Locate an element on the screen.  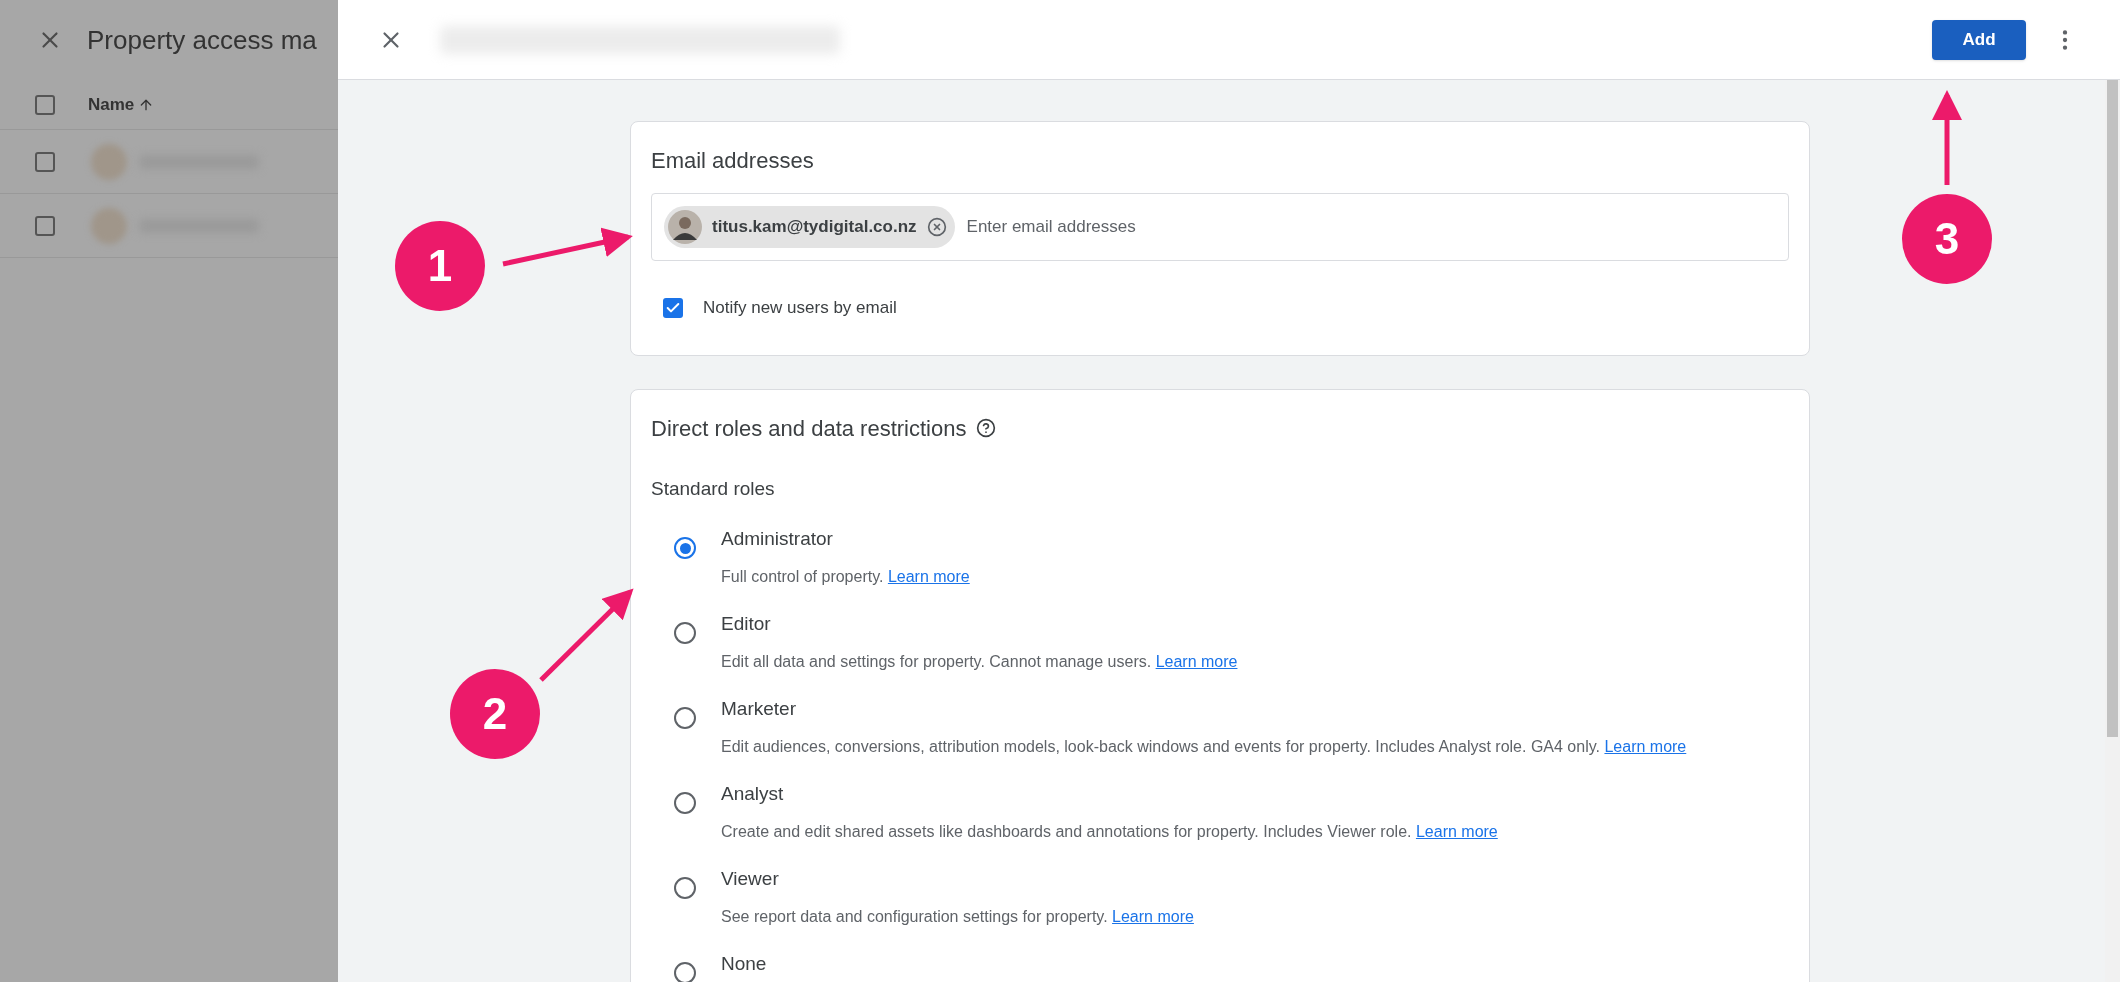
role-name: Analyst is located at coordinates (753, 794).